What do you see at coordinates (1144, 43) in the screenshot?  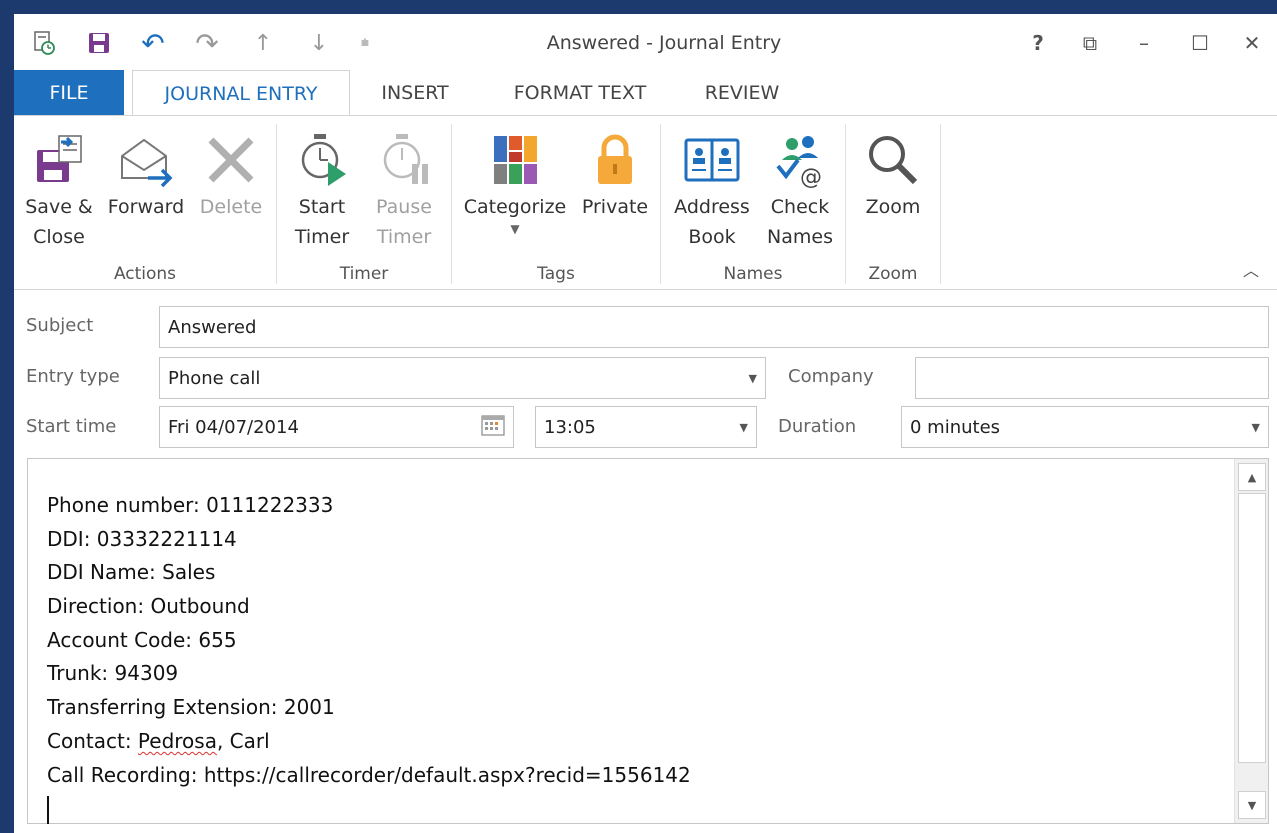 I see `minimize-icon: –` at bounding box center [1144, 43].